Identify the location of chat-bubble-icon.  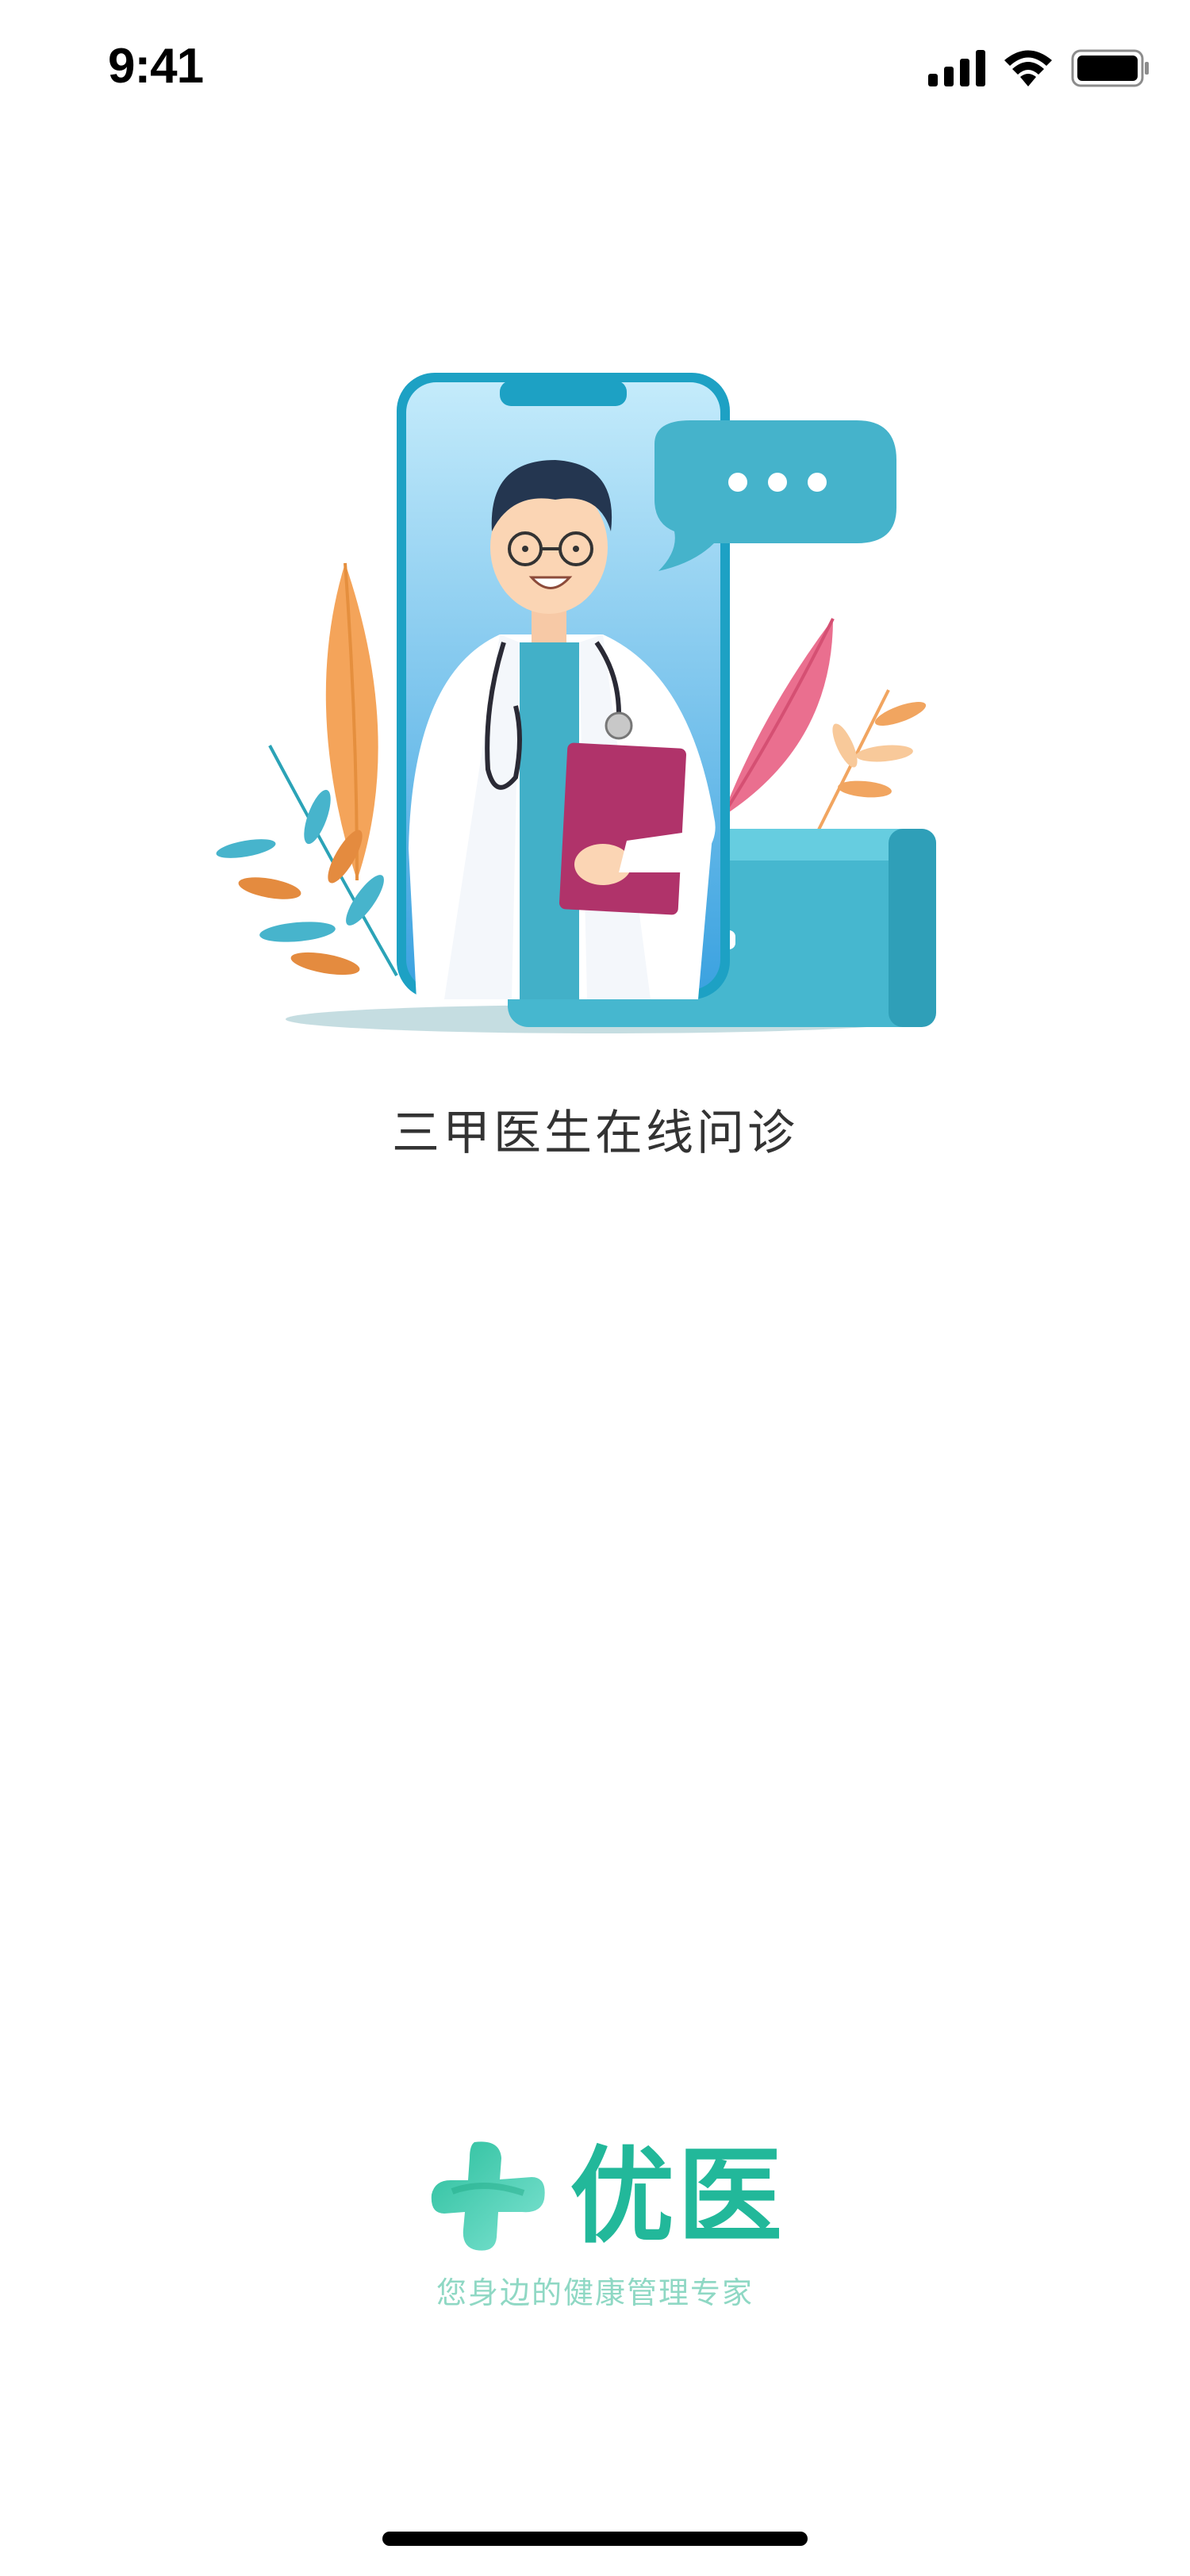
(775, 495).